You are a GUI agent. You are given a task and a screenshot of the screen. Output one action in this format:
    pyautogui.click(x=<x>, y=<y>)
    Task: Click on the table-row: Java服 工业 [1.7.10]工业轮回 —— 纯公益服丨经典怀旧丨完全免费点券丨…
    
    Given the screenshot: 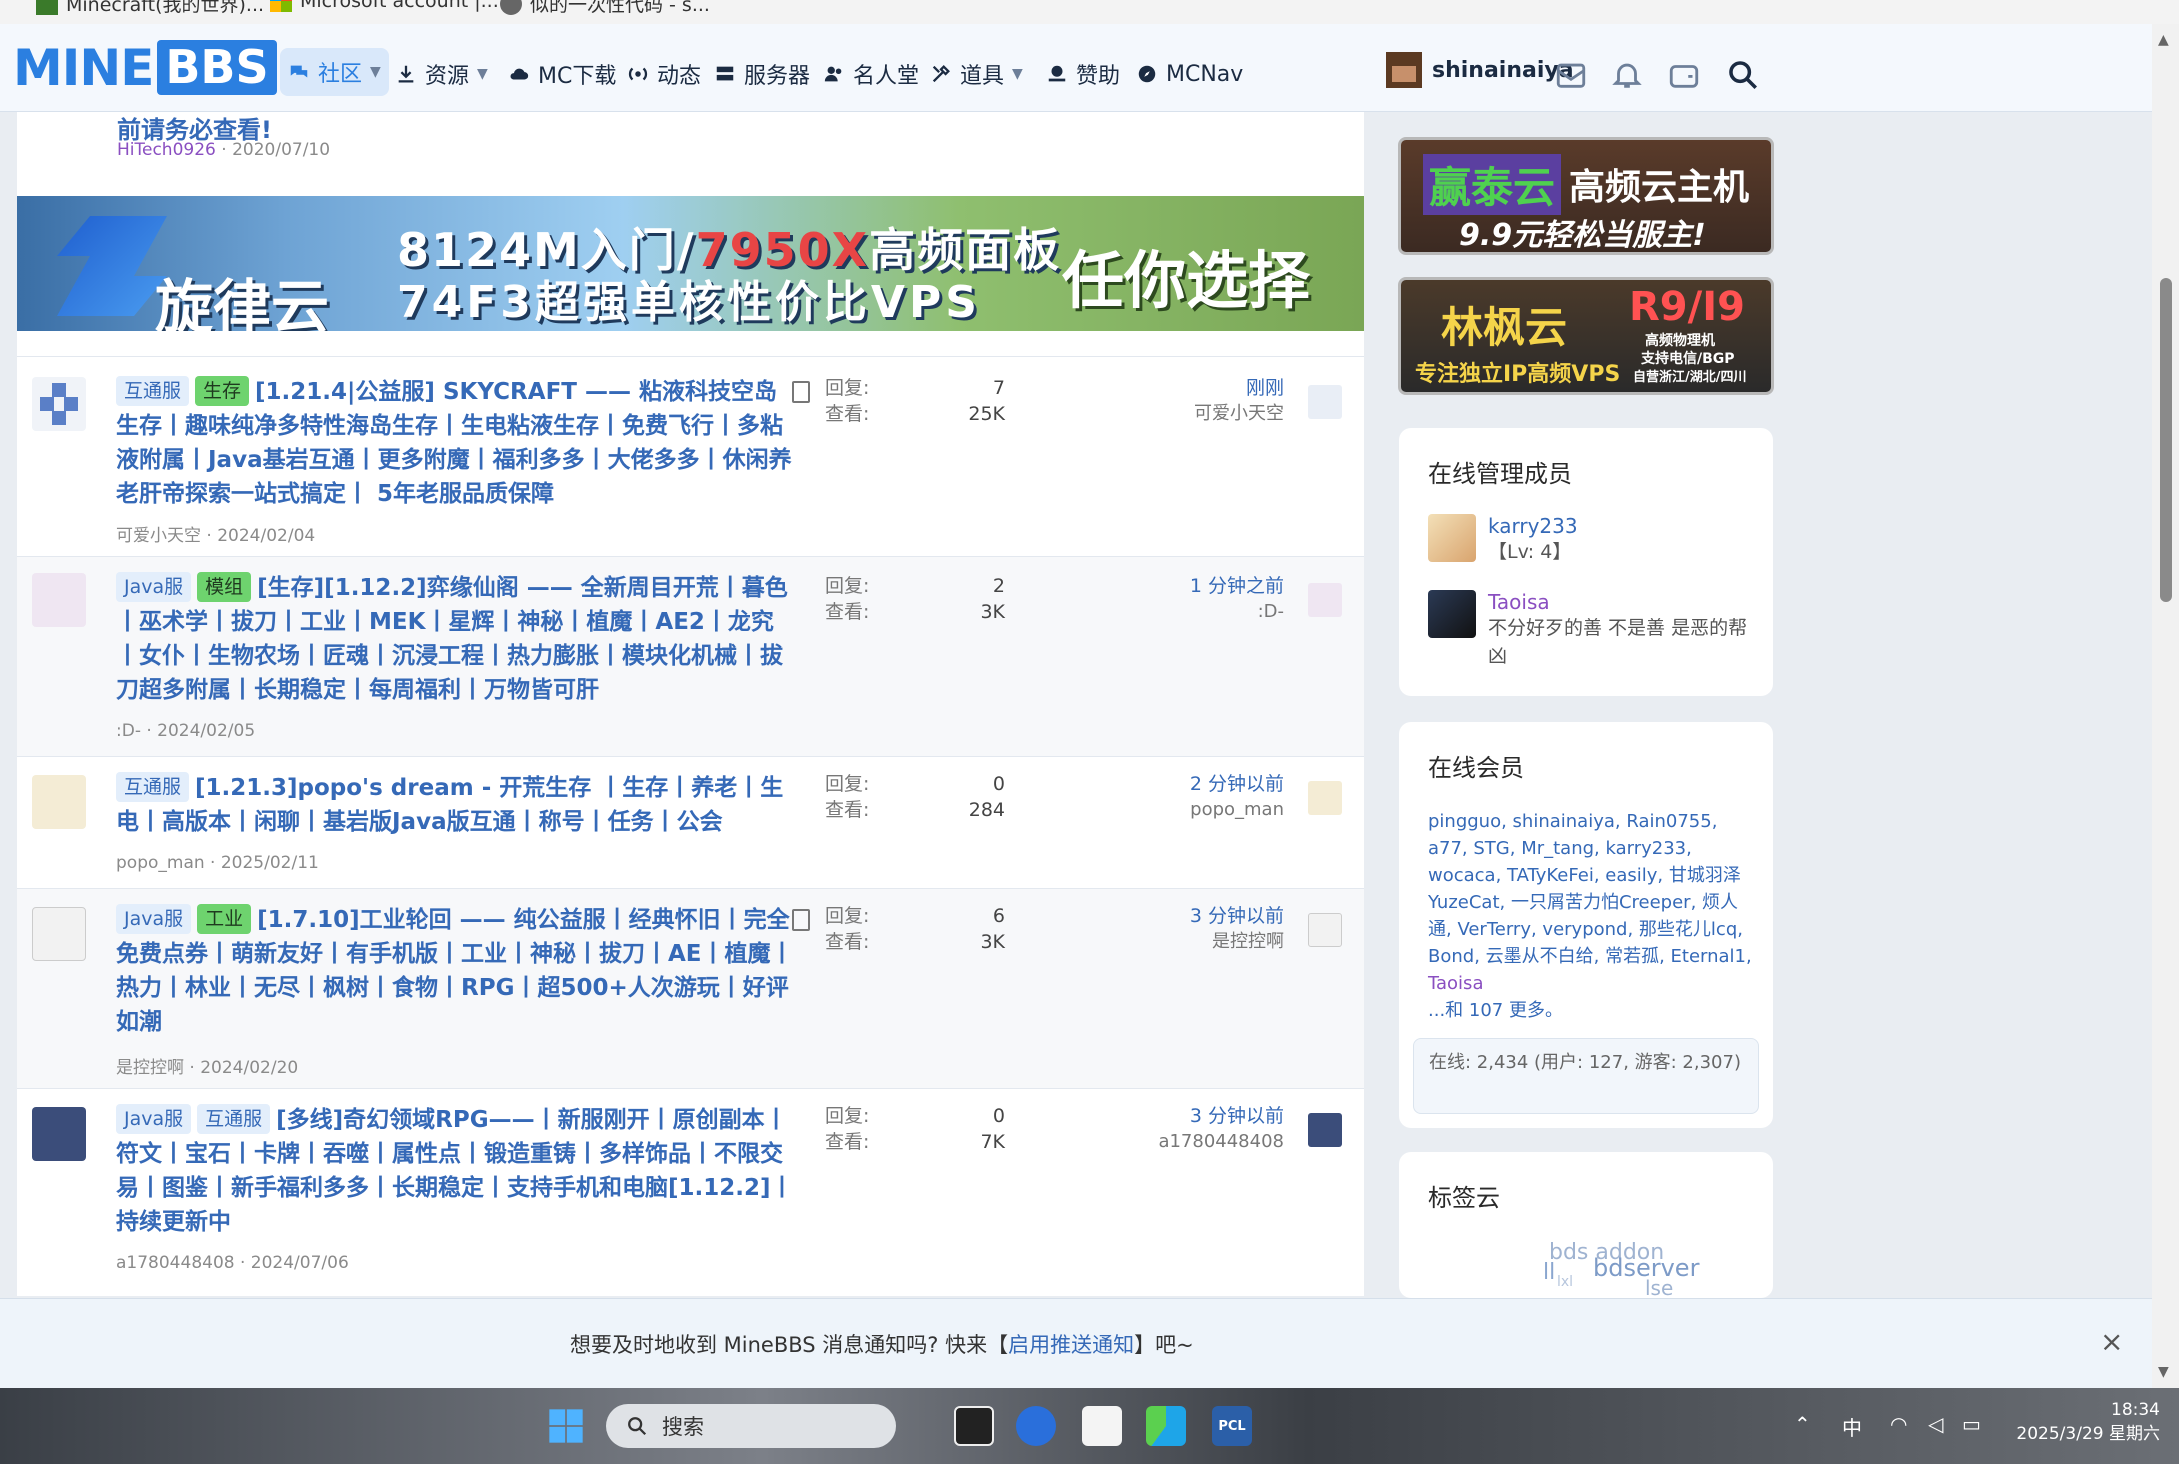 What is the action you would take?
    pyautogui.click(x=690, y=988)
    